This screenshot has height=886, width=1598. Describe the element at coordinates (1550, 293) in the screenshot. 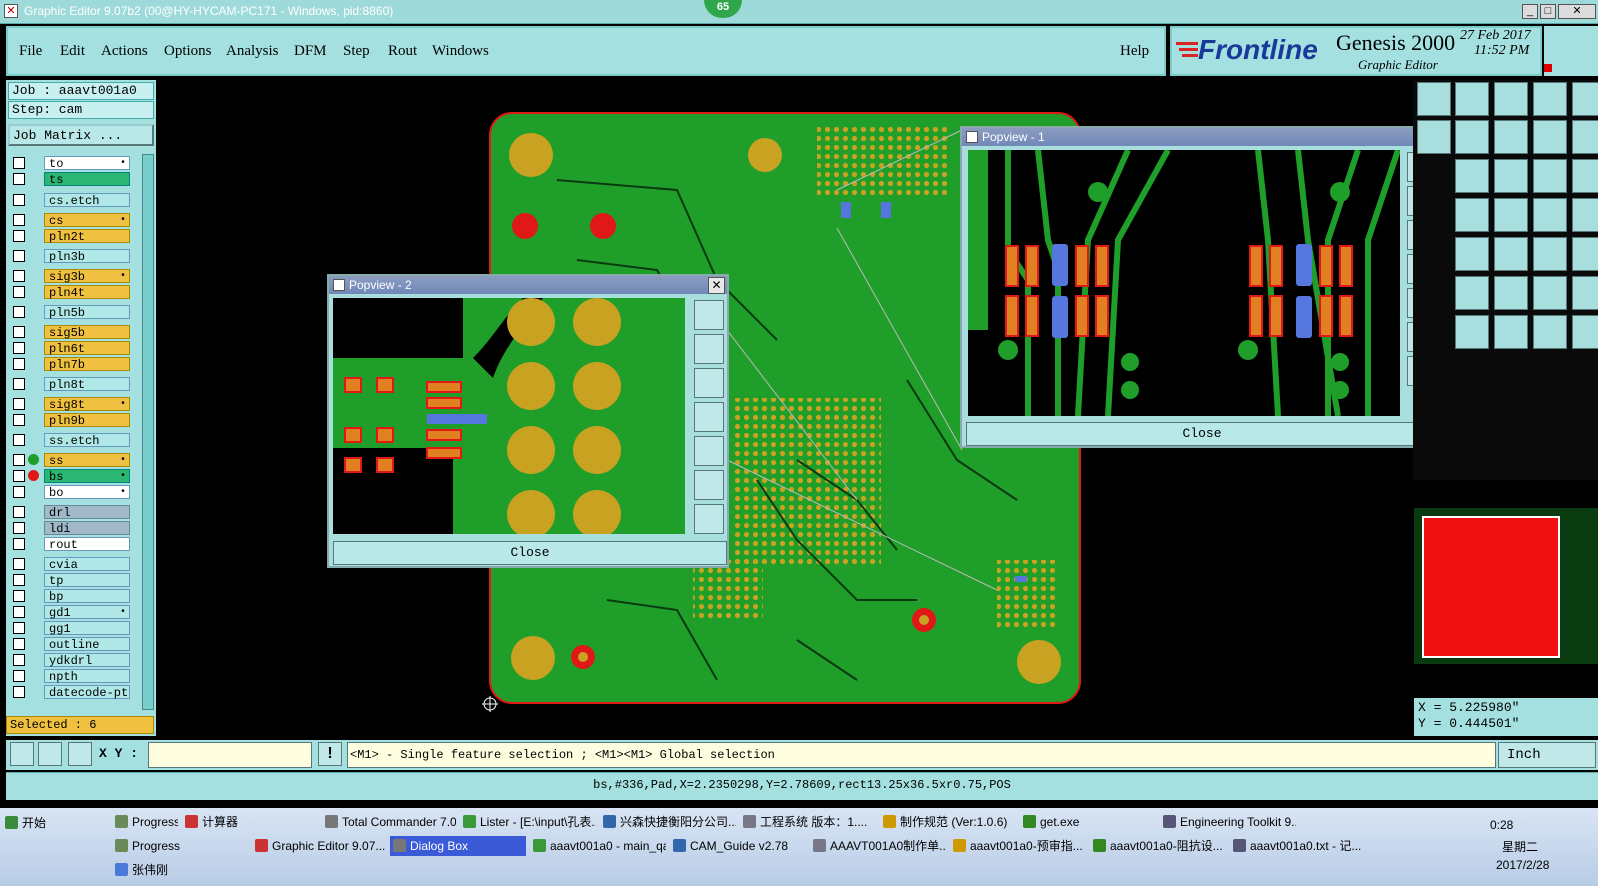

I see `edit-icon` at that location.